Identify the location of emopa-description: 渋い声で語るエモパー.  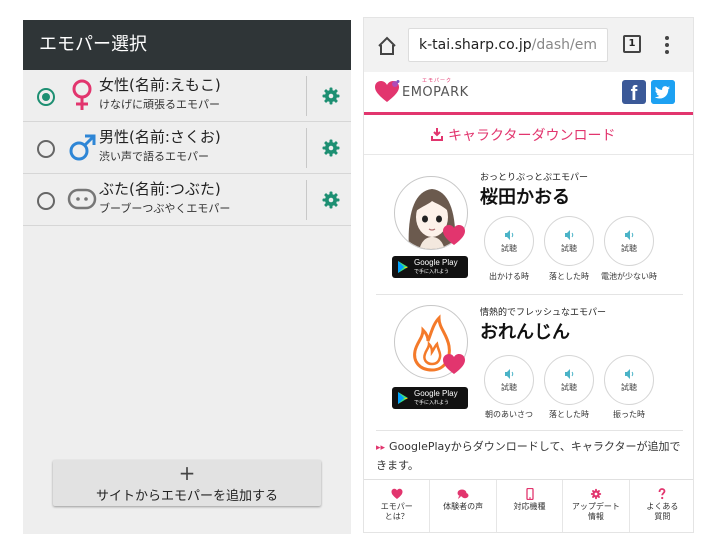
(154, 156).